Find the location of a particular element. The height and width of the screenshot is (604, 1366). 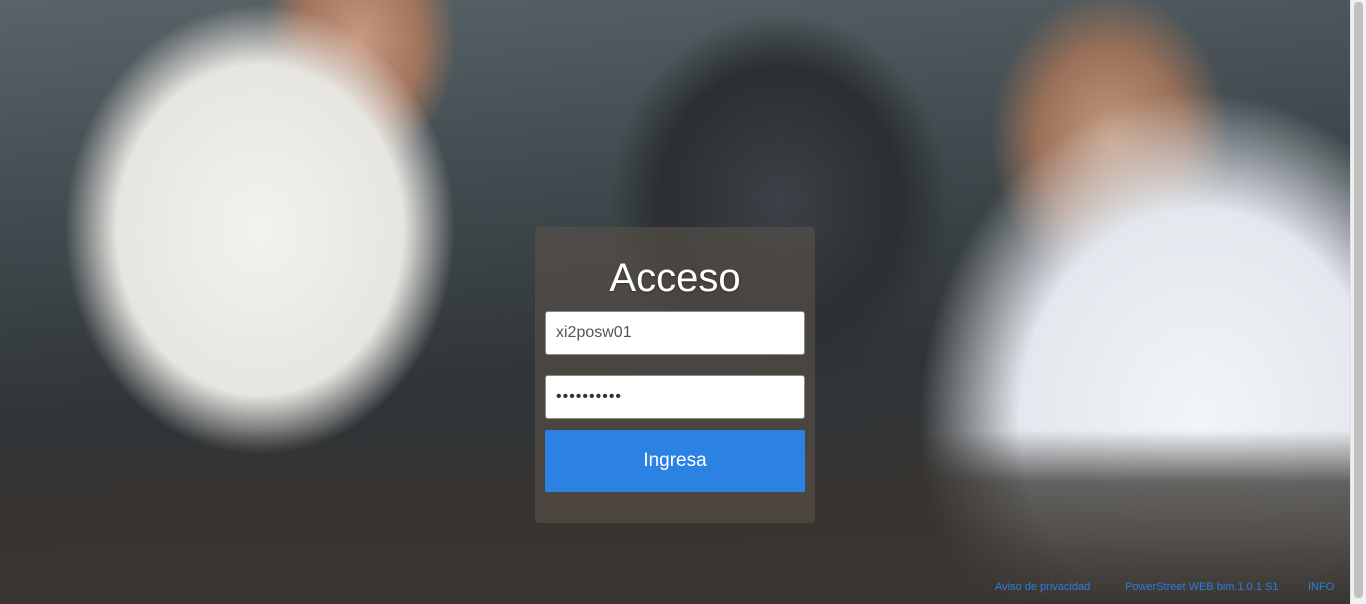

login-button: Ingresa is located at coordinates (675, 461).